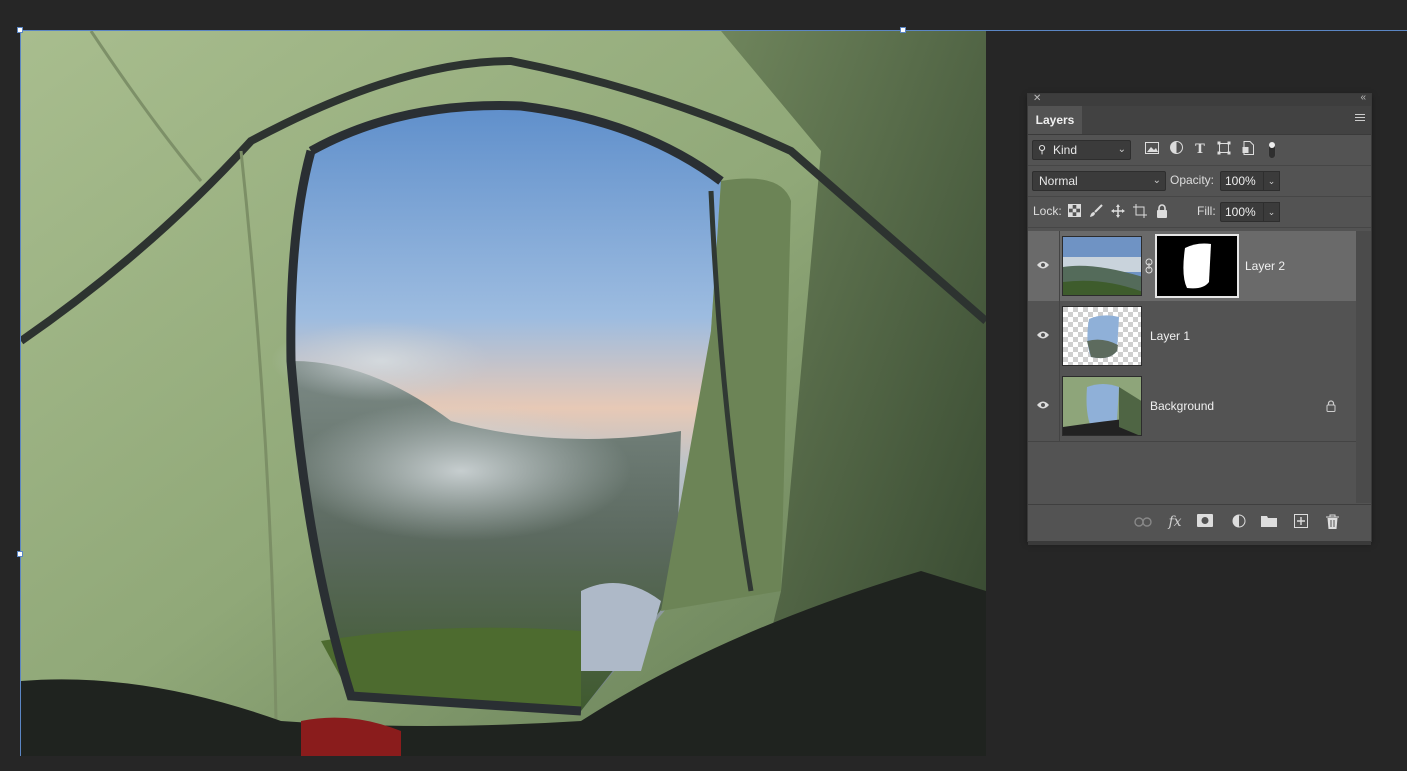  I want to click on image-filter-icon, so click(1152, 150).